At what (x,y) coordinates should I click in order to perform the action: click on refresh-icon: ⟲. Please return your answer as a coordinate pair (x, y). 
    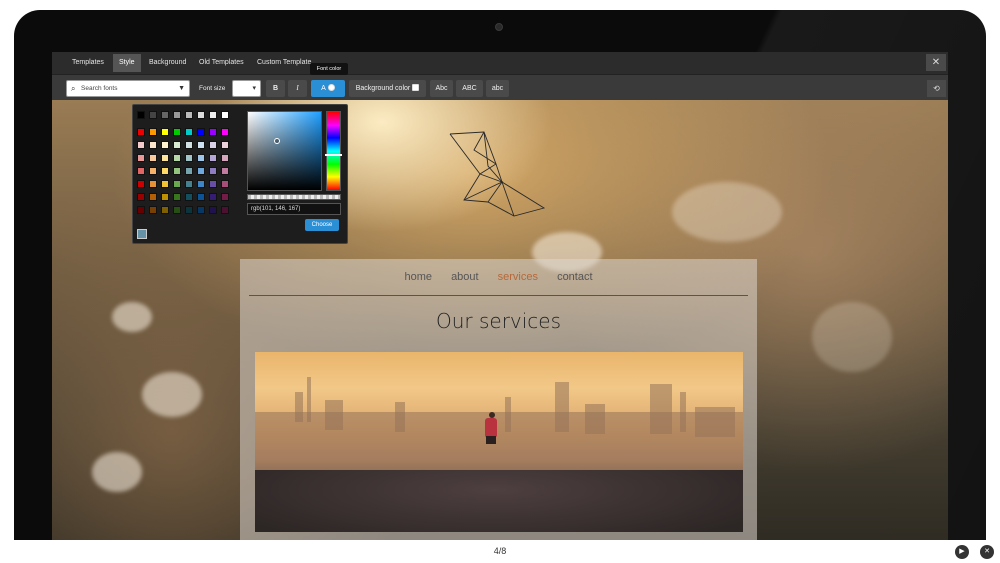
    Looking at the image, I should click on (936, 88).